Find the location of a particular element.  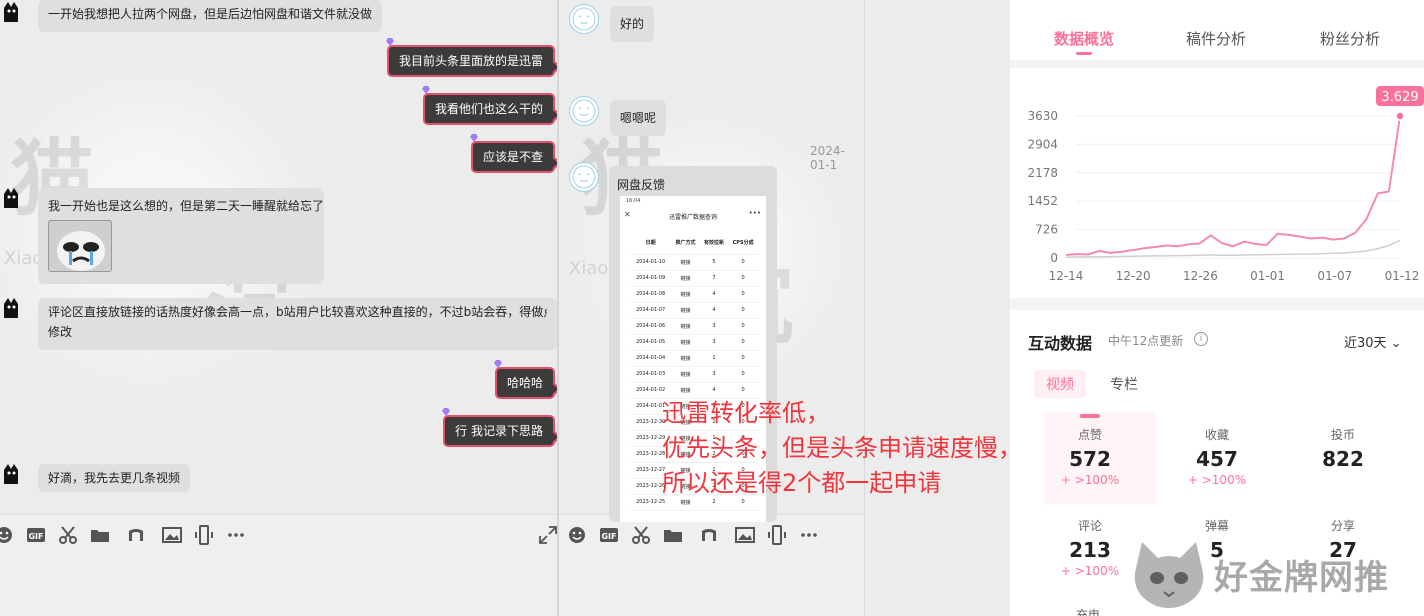

message-text: 哈哈哈 is located at coordinates (524, 383).